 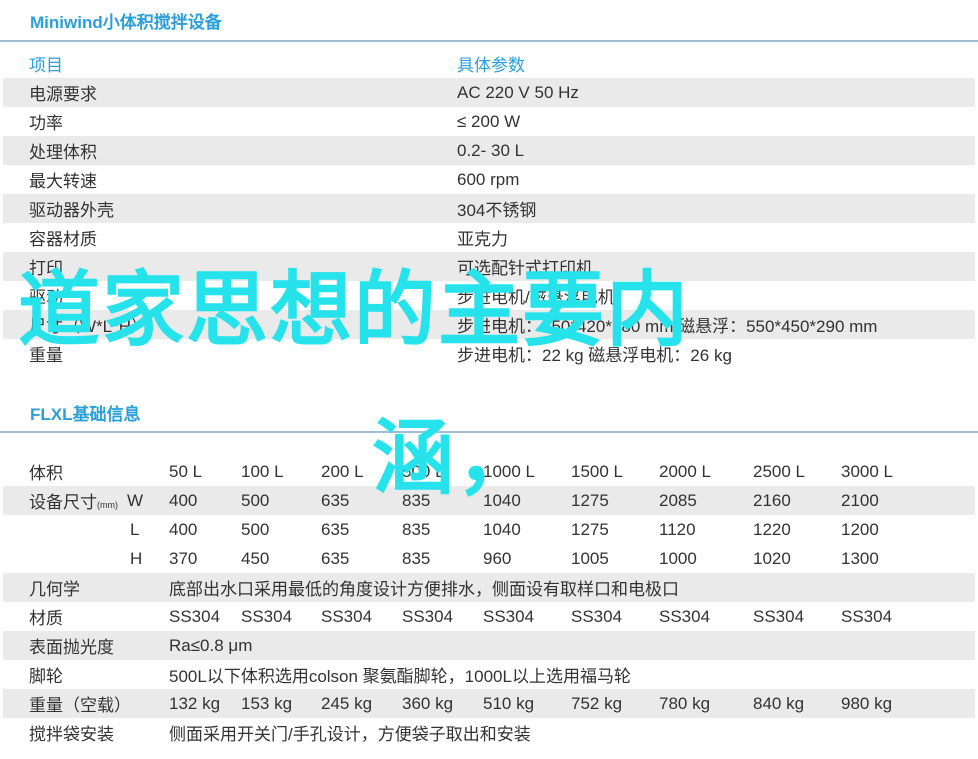 What do you see at coordinates (597, 703) in the screenshot?
I see `value-cell: 752 kg` at bounding box center [597, 703].